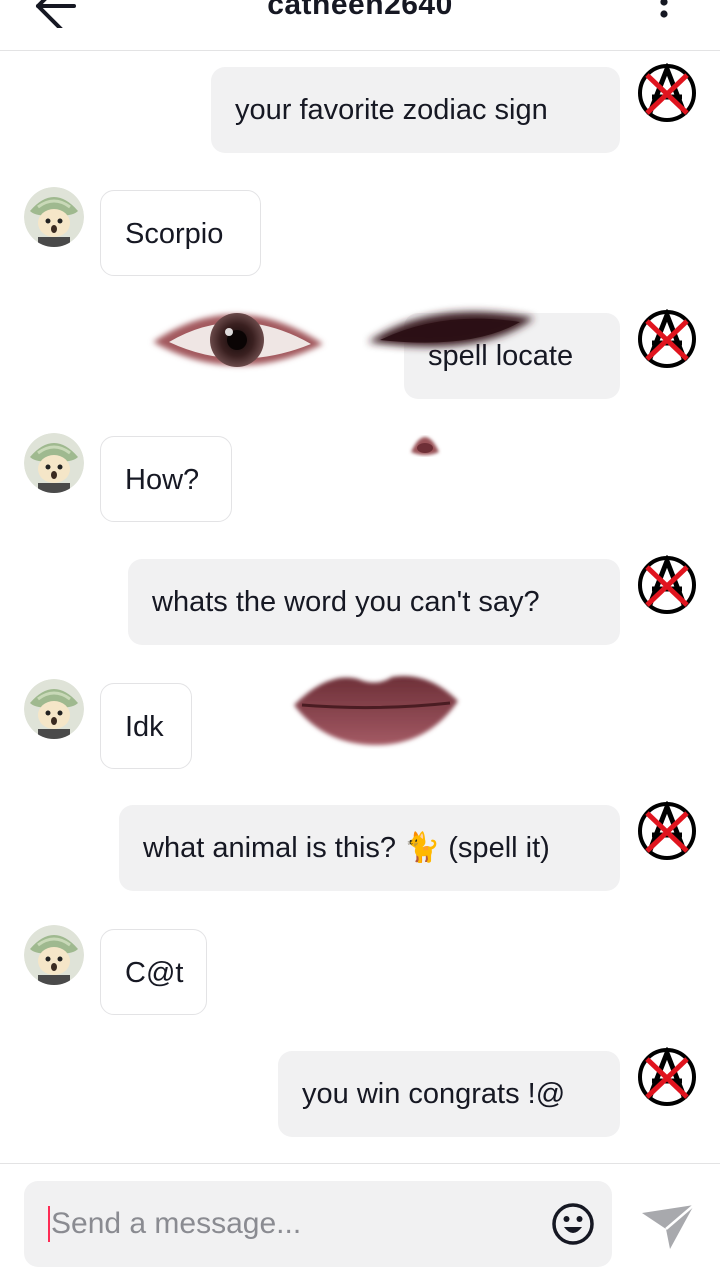 The image size is (720, 1281). Describe the element at coordinates (664, 9) in the screenshot. I see `vertical-dots-icon` at that location.